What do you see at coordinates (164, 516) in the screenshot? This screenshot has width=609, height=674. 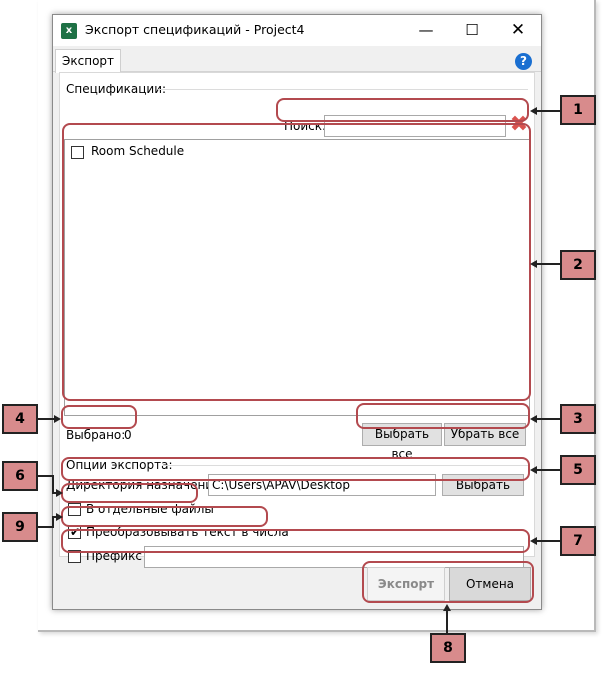 I see `highlight-convert` at bounding box center [164, 516].